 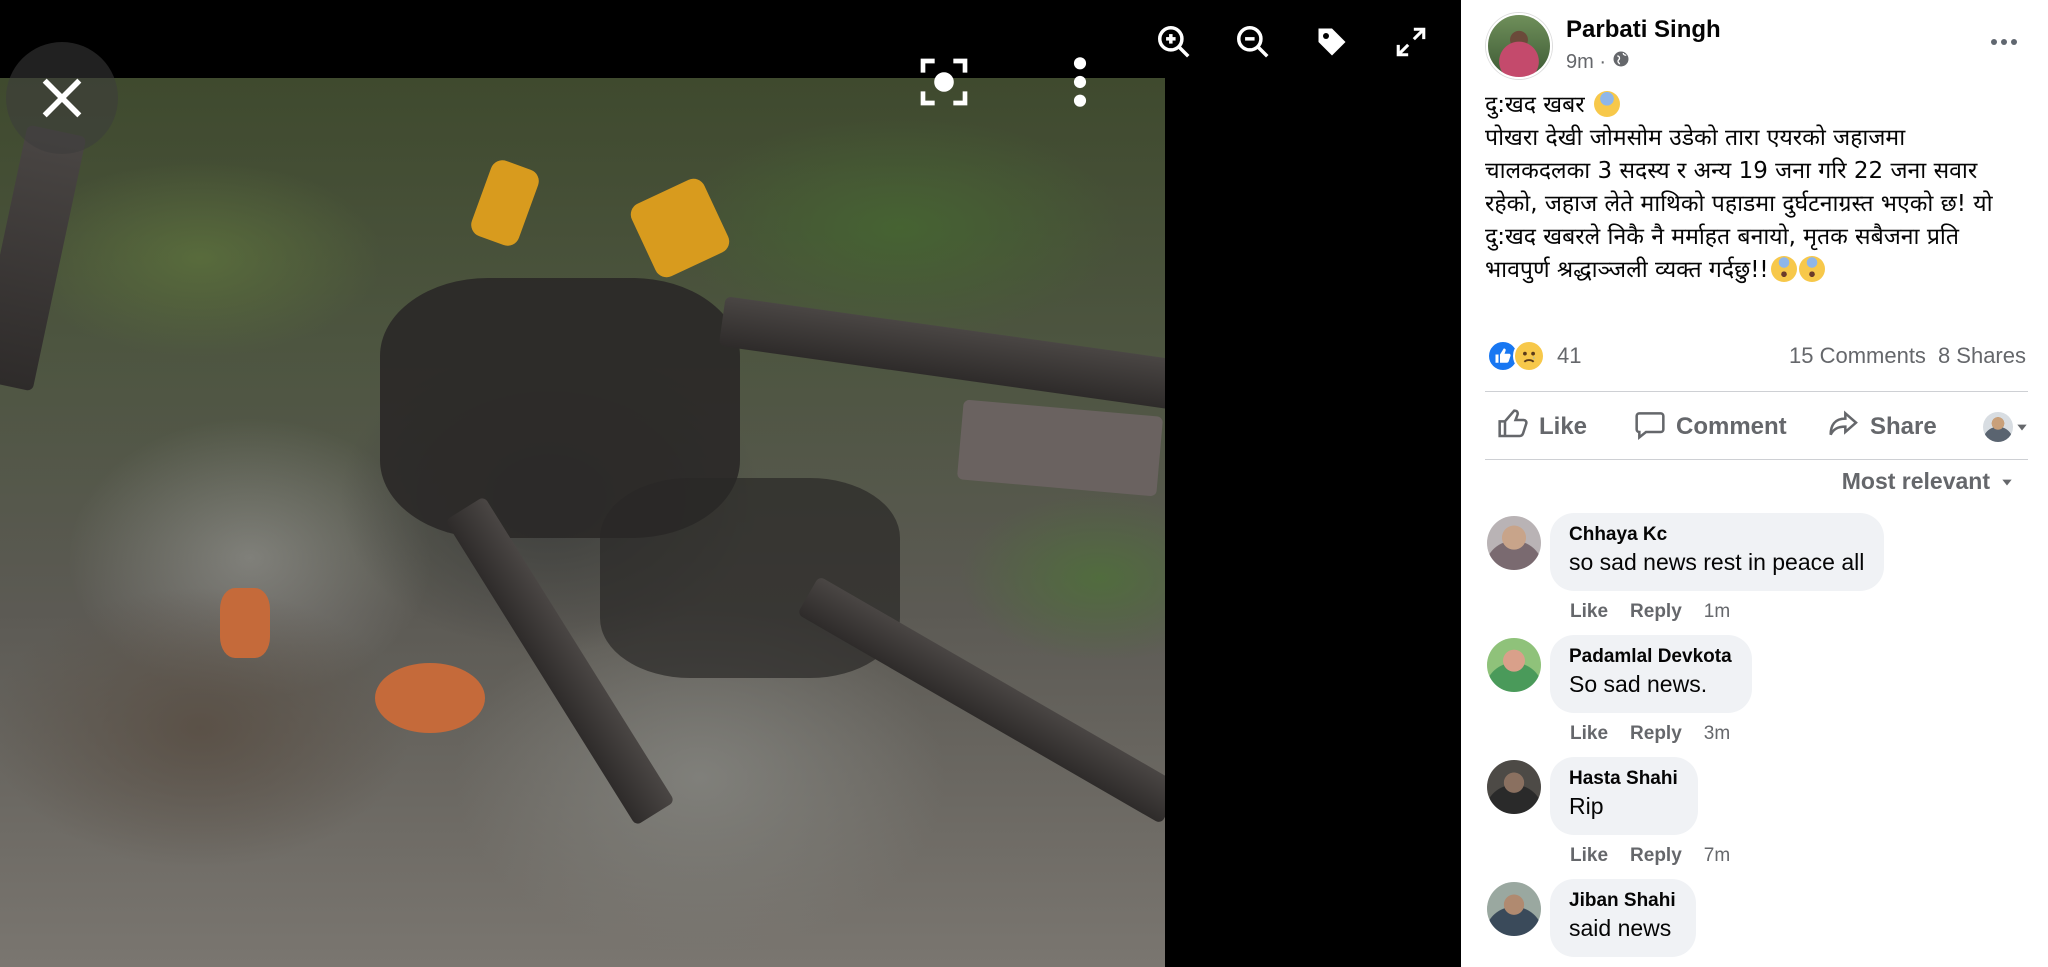 I want to click on post-line: दु:खद खबर, so click(x=1535, y=105).